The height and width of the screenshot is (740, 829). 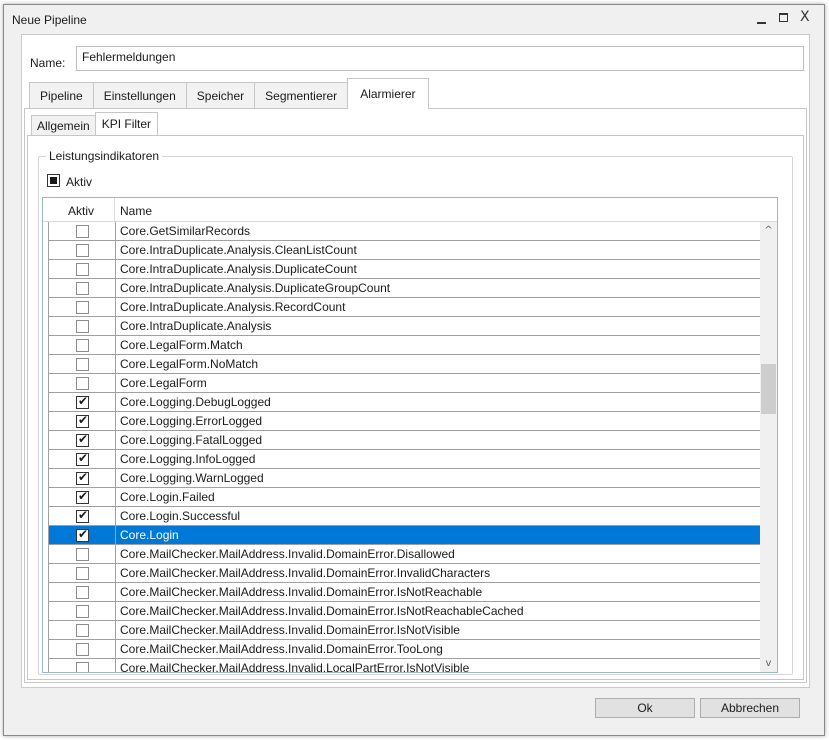 What do you see at coordinates (405, 364) in the screenshot?
I see `table-row: Core.LegalForm.NoMatch` at bounding box center [405, 364].